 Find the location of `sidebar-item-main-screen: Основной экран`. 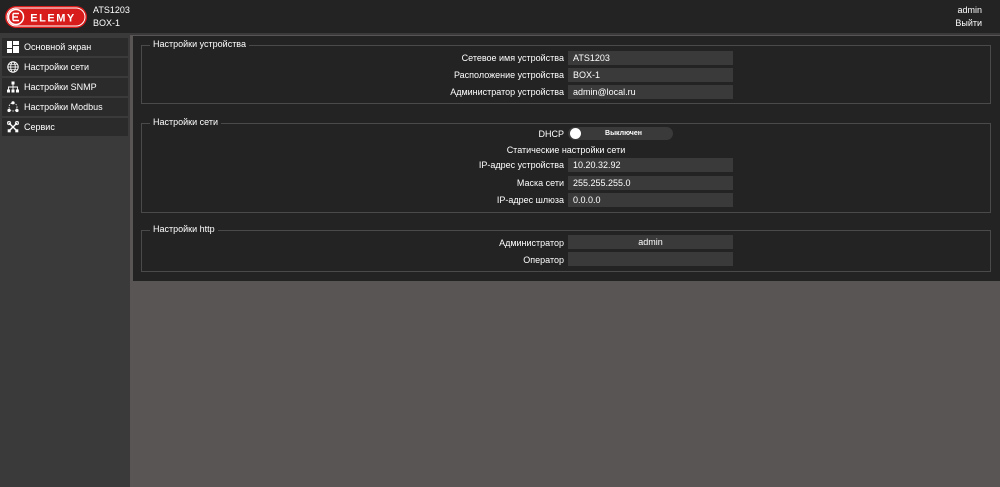

sidebar-item-main-screen: Основной экран is located at coordinates (65, 47).